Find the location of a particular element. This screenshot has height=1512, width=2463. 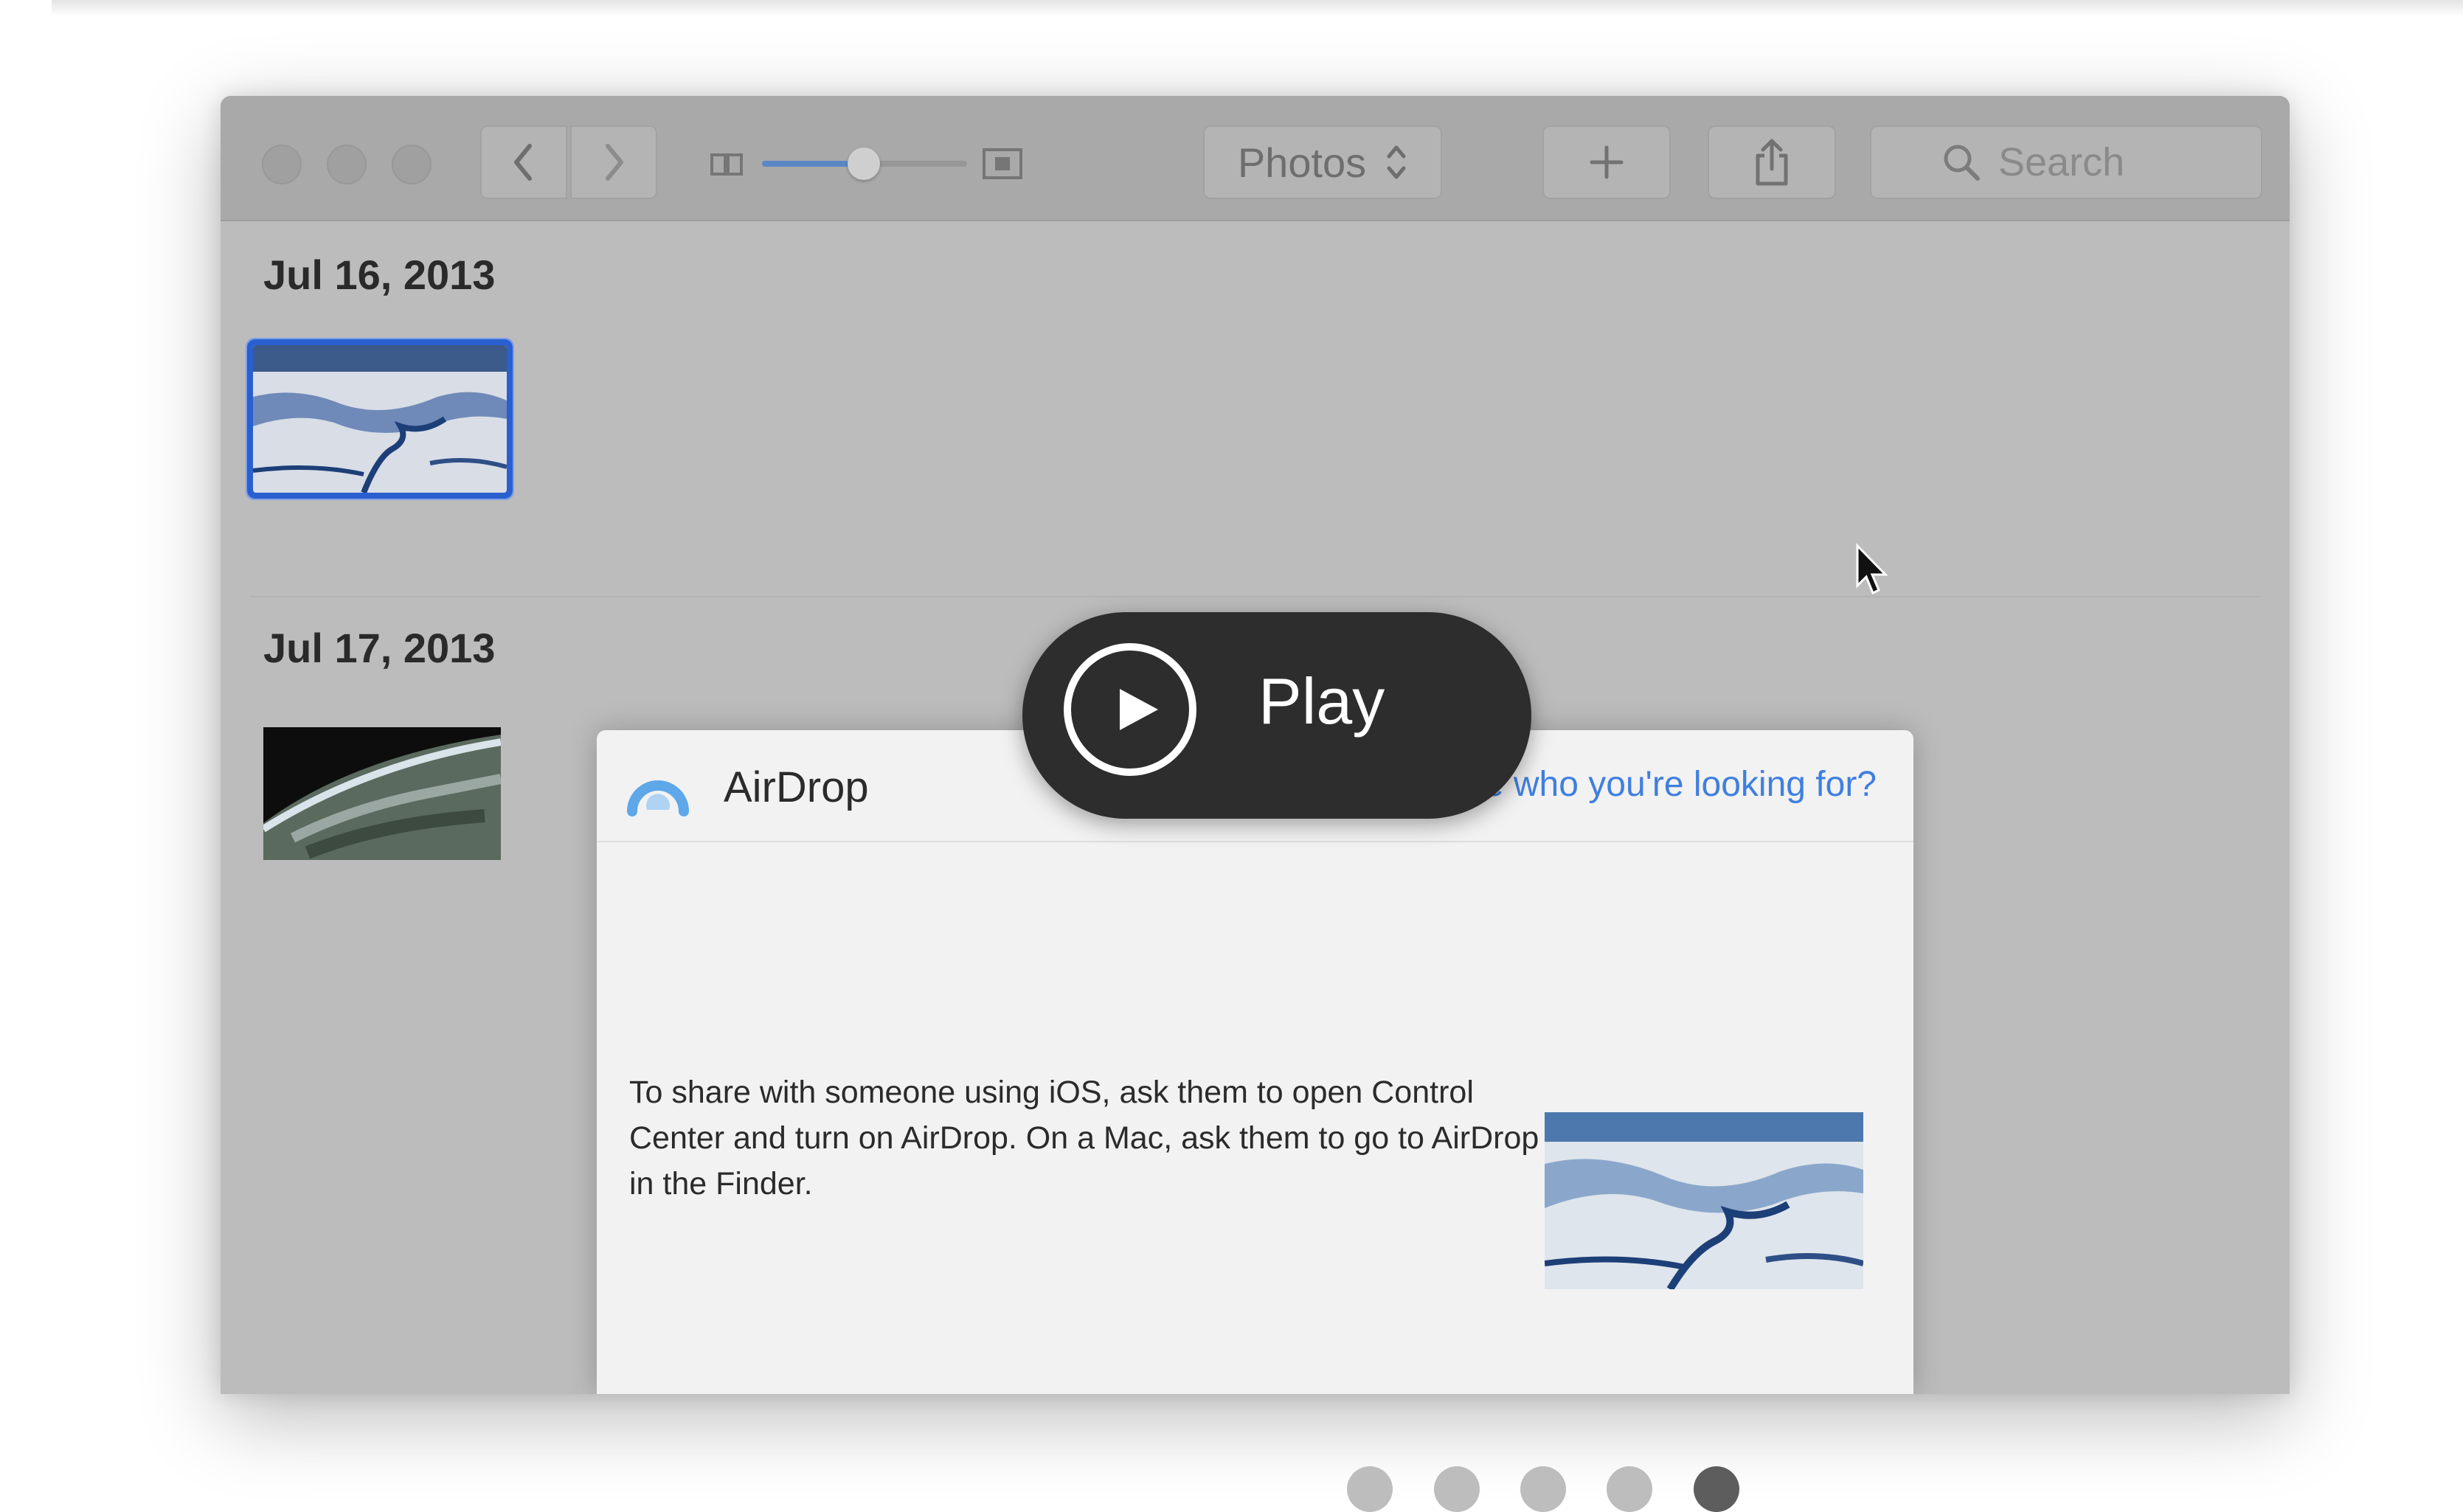

share-button is located at coordinates (1772, 162).